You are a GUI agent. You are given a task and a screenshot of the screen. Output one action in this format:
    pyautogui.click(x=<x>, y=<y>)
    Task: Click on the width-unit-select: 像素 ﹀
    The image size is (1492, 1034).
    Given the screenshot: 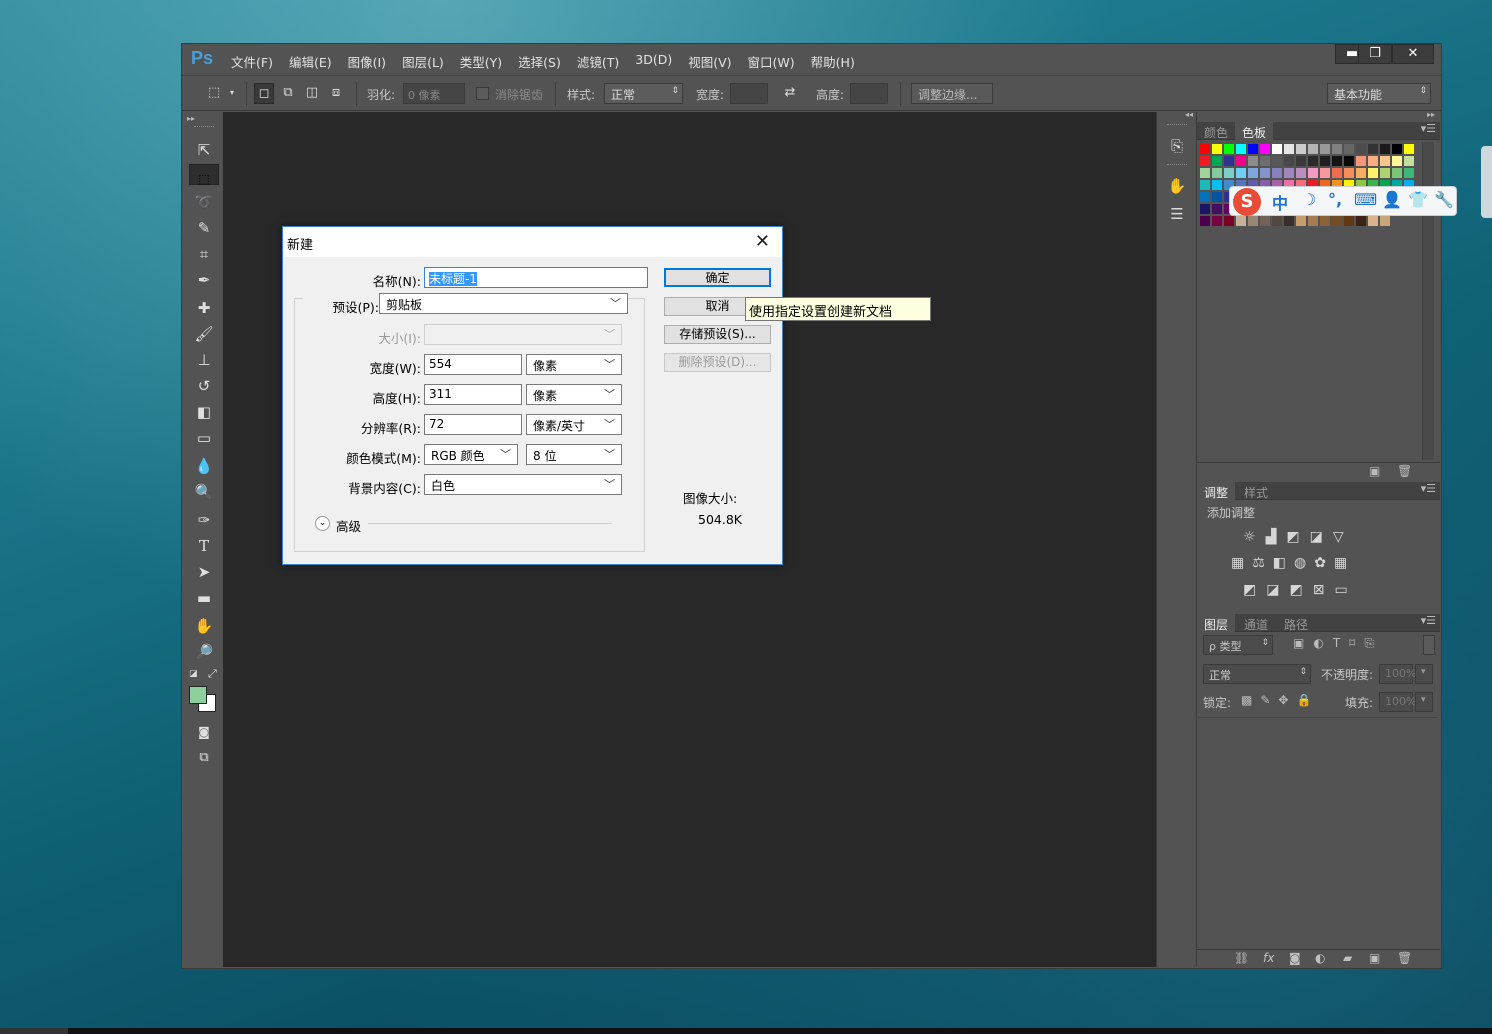 What is the action you would take?
    pyautogui.click(x=574, y=364)
    